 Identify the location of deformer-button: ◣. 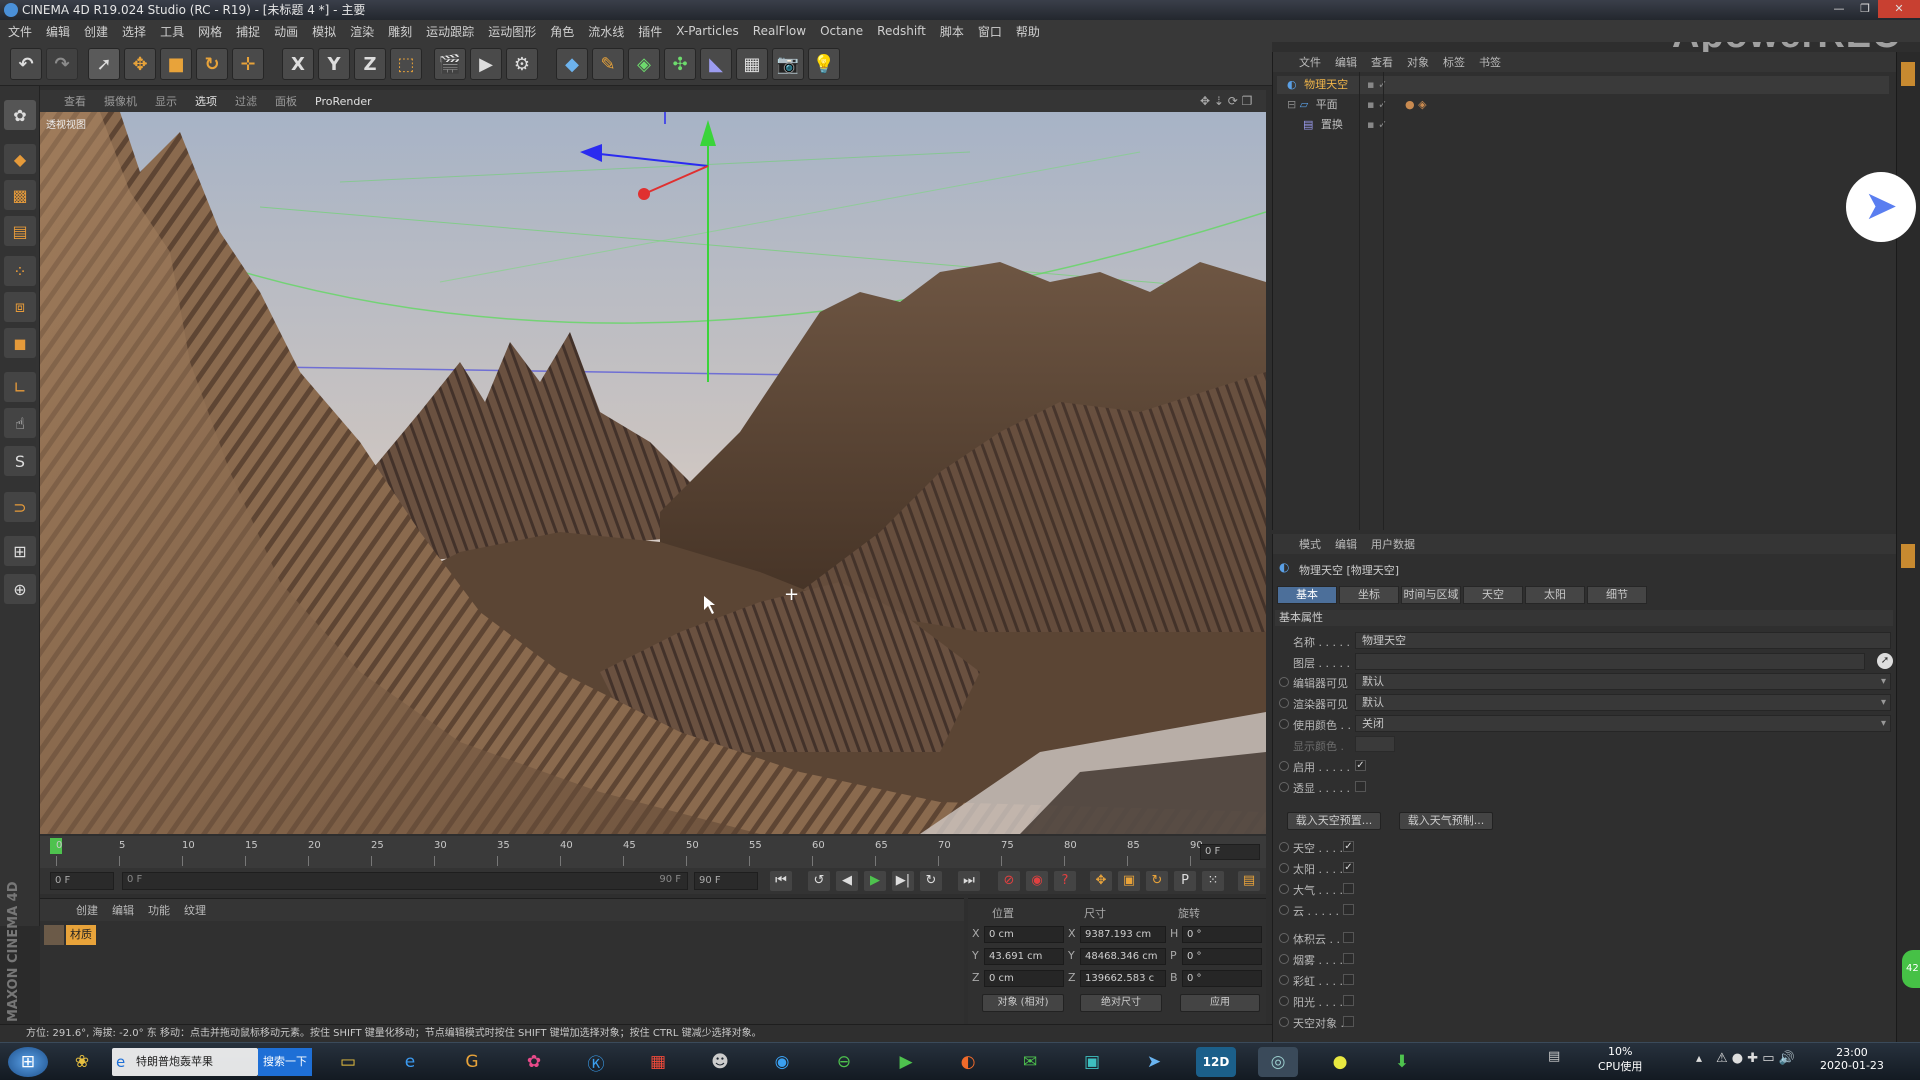
(716, 64).